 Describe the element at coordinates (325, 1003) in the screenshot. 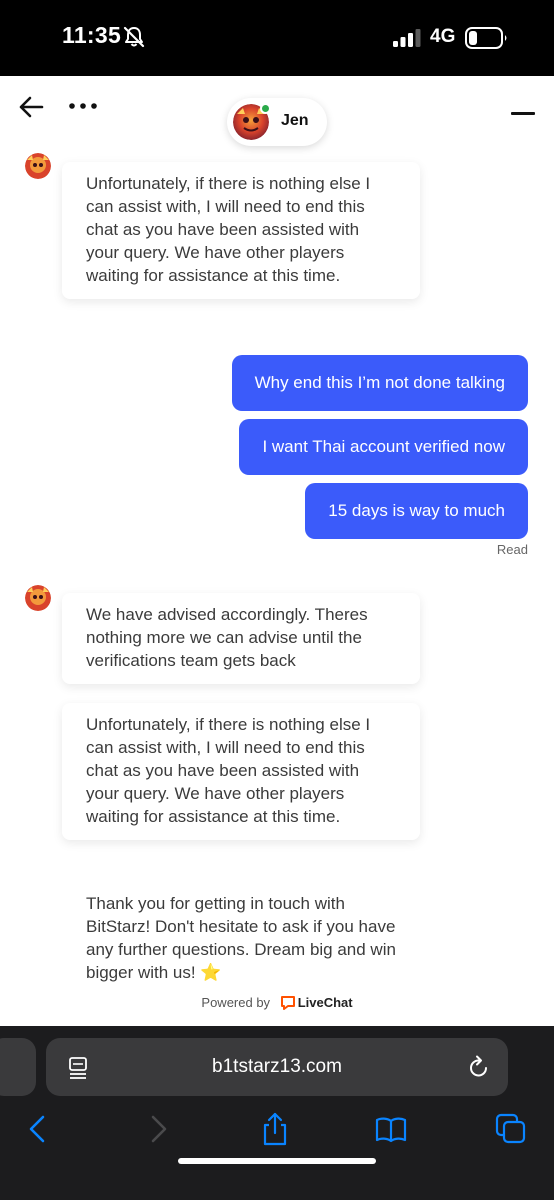

I see `livechat-brand: LiveChat` at that location.